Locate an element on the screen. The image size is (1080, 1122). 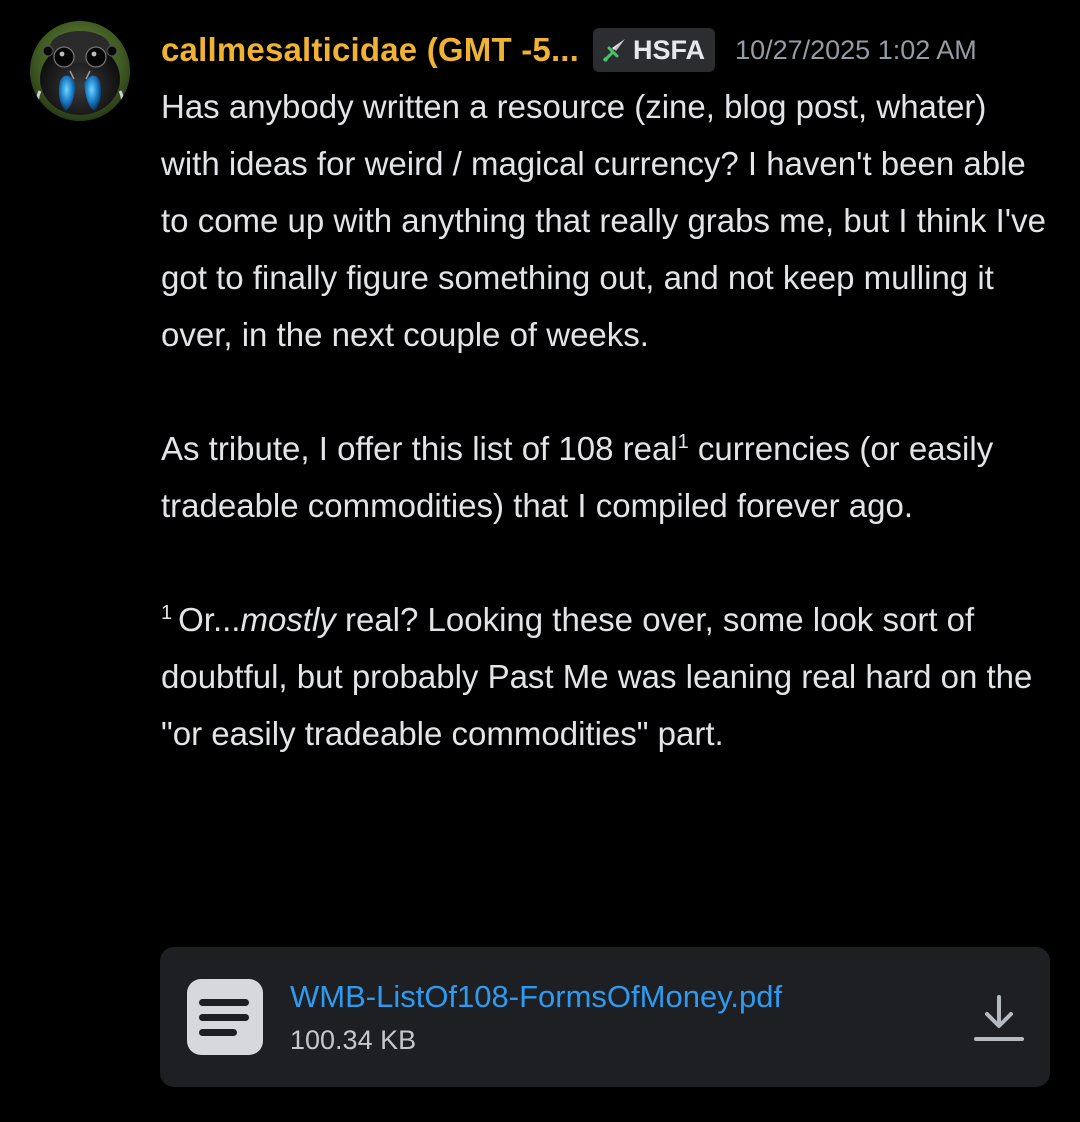
jumping-spider-avatar is located at coordinates (80, 71).